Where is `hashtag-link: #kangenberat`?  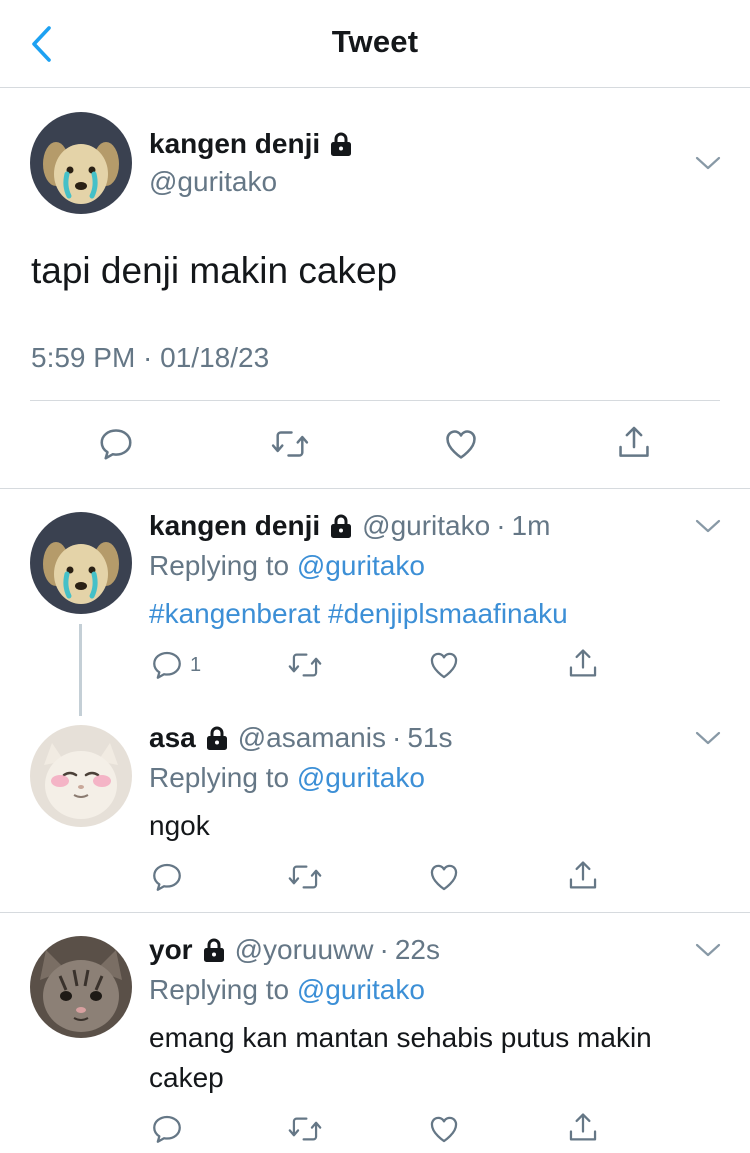 hashtag-link: #kangenberat is located at coordinates (234, 613).